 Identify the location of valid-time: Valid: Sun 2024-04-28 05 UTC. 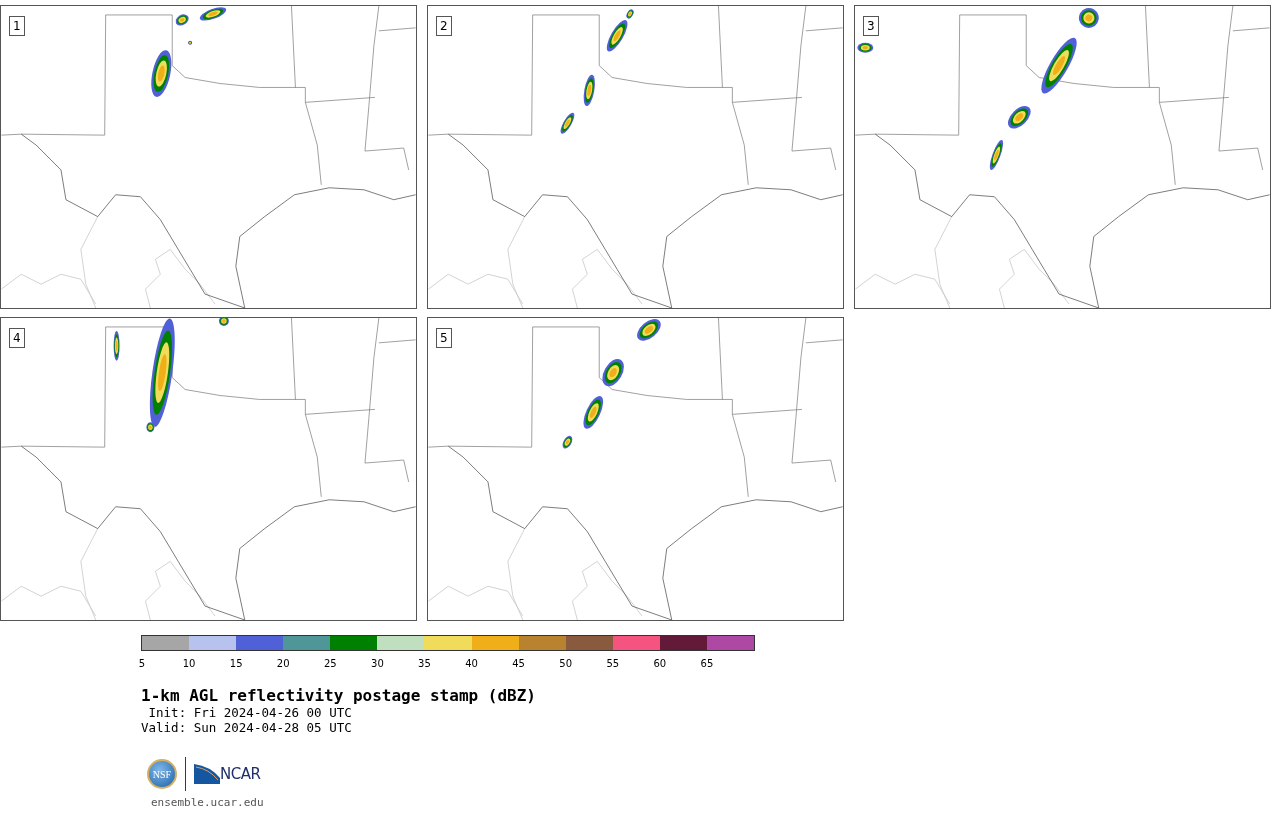
(247, 727).